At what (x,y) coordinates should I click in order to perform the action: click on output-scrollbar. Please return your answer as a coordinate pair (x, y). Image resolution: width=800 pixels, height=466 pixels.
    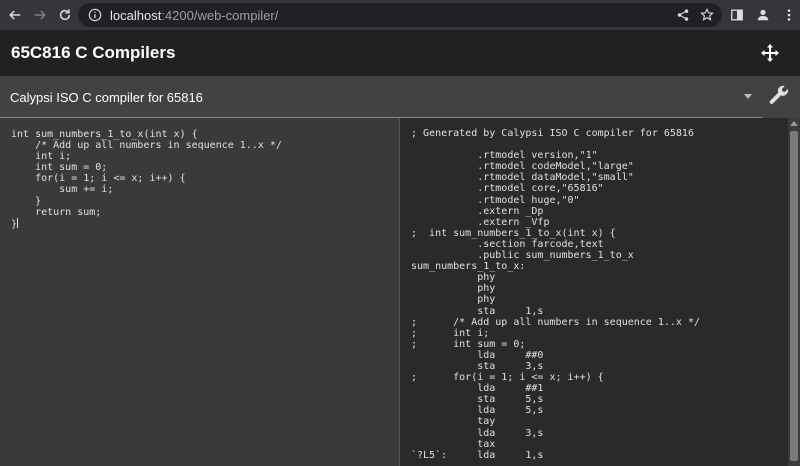
    Looking at the image, I should click on (794, 292).